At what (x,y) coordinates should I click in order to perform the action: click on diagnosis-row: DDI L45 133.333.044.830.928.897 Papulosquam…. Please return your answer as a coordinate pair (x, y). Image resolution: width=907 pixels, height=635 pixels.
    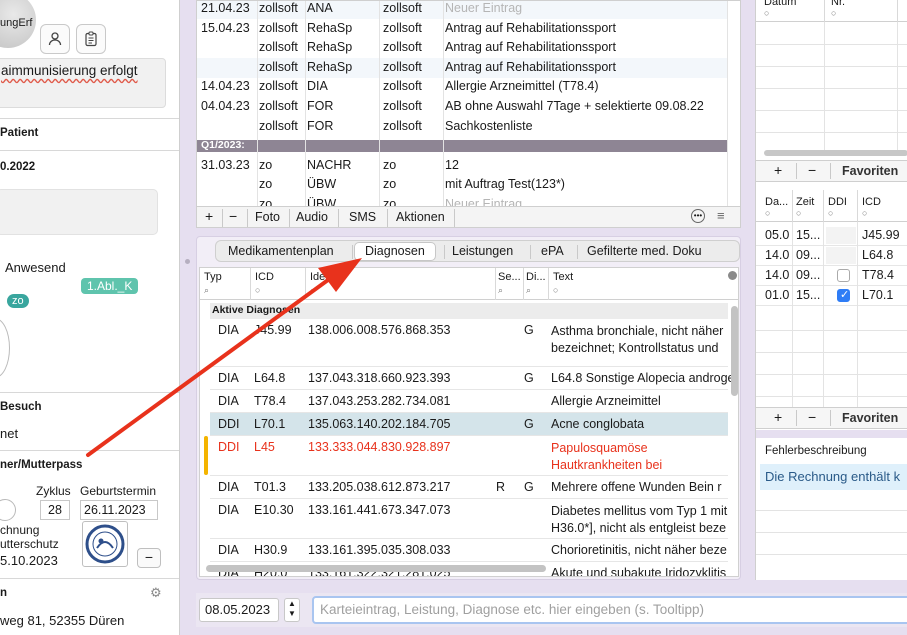
    Looking at the image, I should click on (466, 456).